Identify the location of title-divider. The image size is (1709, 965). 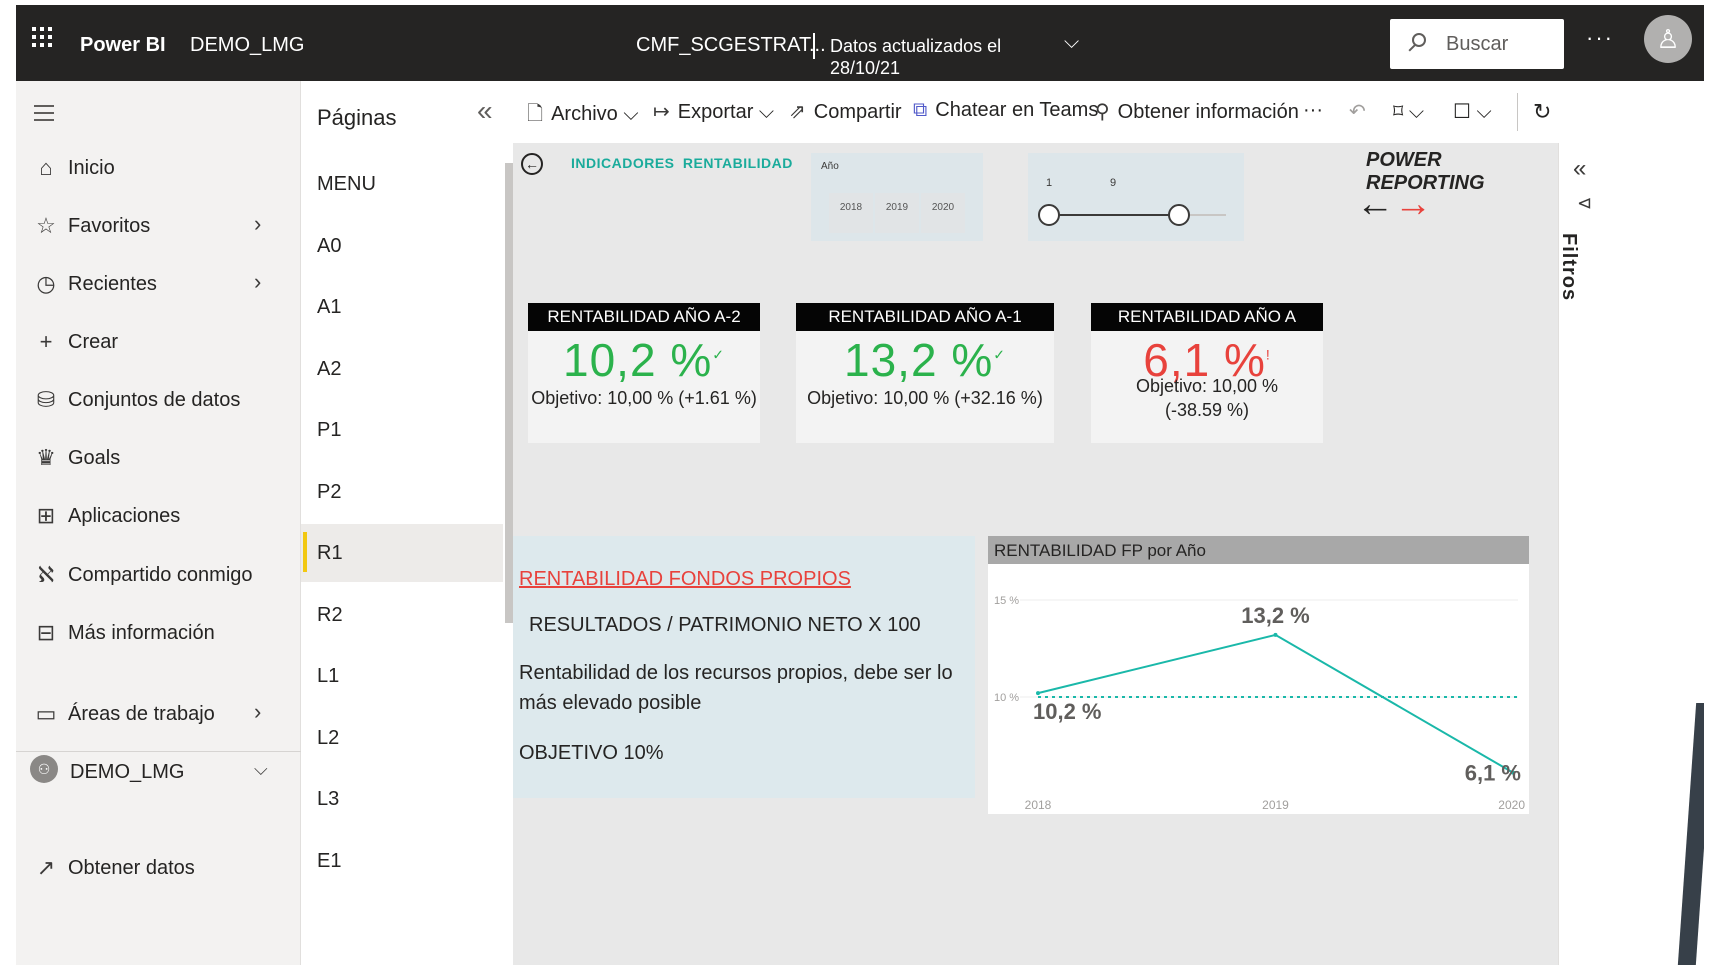
(814, 46).